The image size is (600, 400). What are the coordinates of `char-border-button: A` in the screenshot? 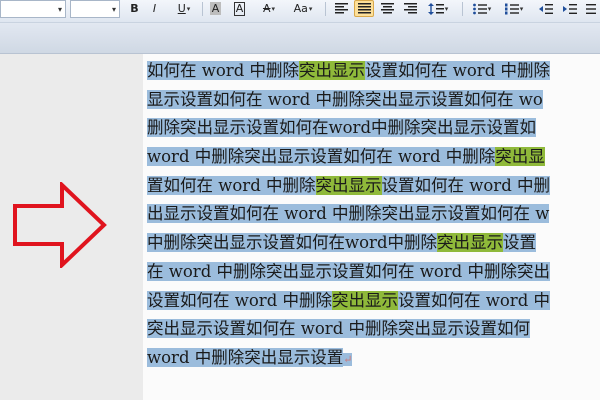 It's located at (239, 8).